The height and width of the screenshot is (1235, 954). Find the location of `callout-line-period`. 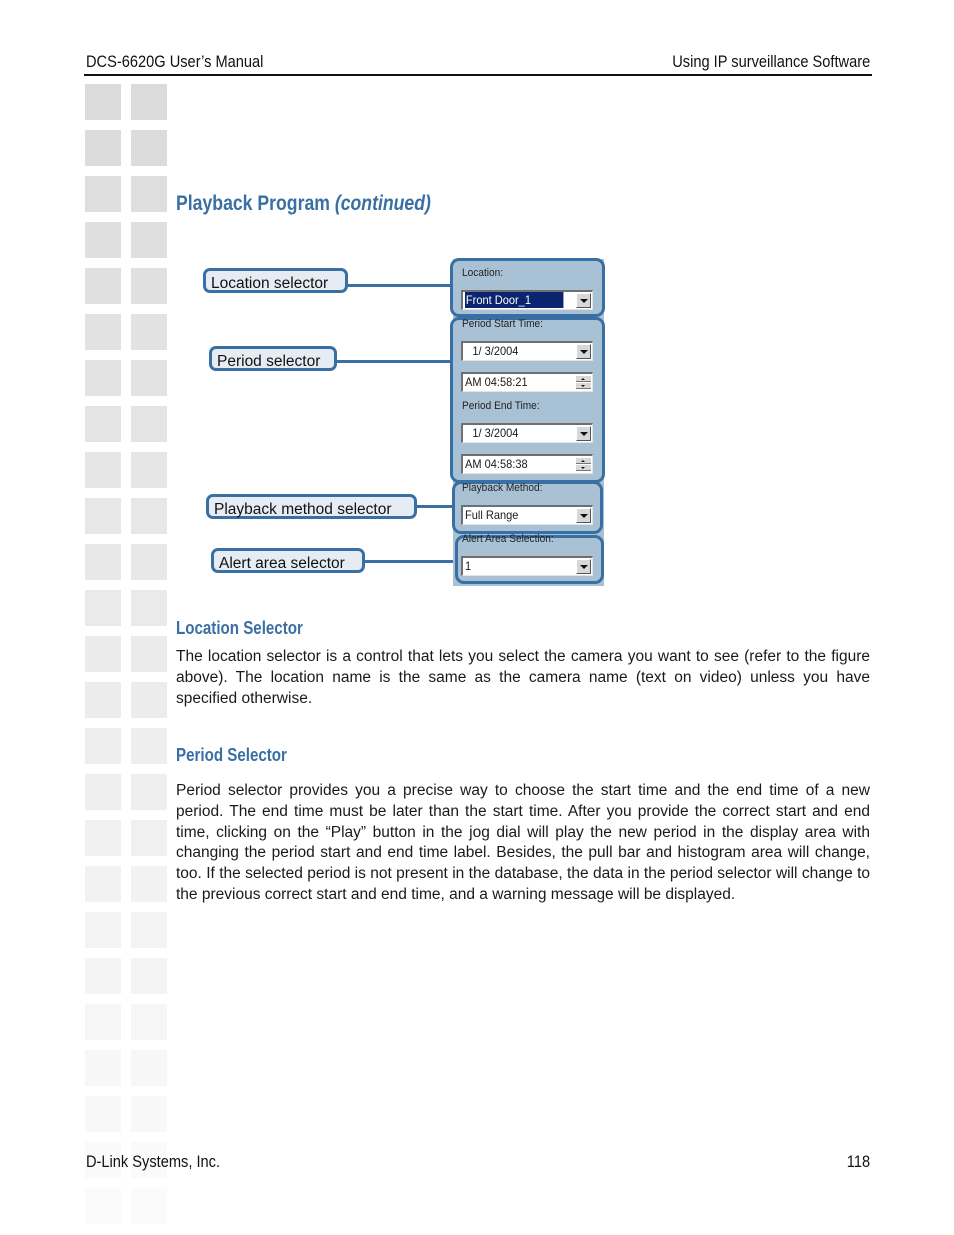

callout-line-period is located at coordinates (395, 361).